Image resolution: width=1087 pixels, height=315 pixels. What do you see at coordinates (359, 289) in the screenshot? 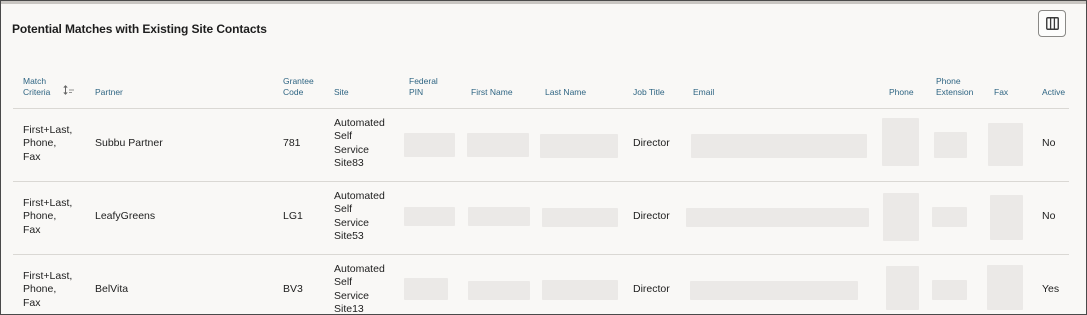
I see `cell-site: Automated Self Service Site13` at bounding box center [359, 289].